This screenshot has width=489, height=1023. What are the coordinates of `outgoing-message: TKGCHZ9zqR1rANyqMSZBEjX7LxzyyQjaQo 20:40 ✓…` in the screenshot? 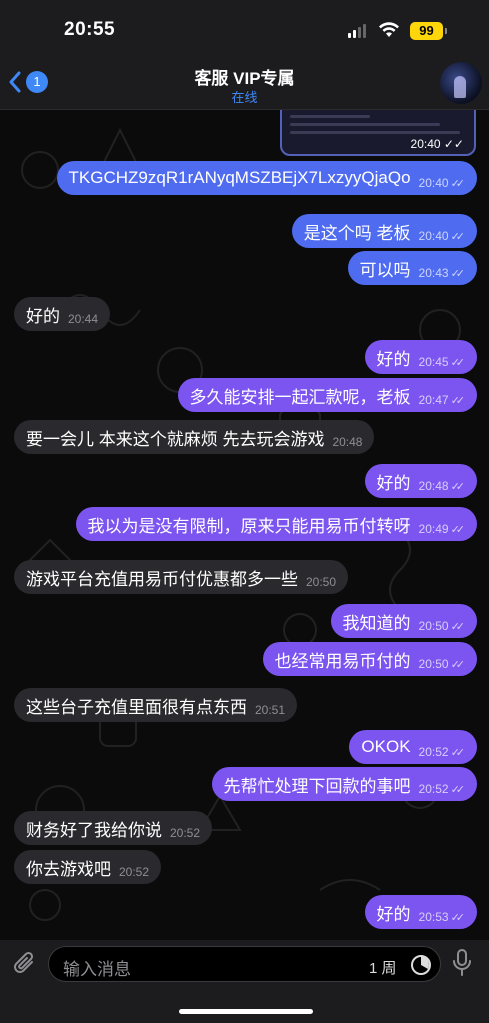 It's located at (266, 178).